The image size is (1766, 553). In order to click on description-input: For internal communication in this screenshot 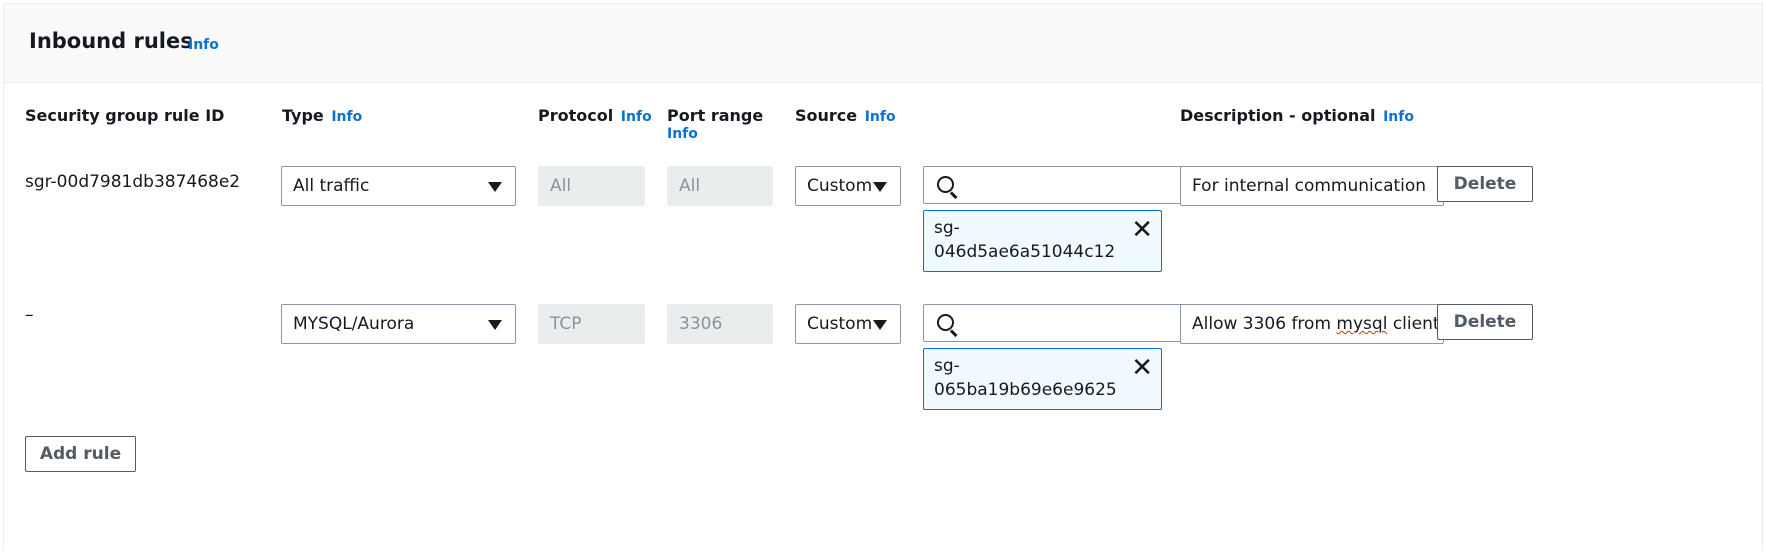, I will do `click(1312, 186)`.